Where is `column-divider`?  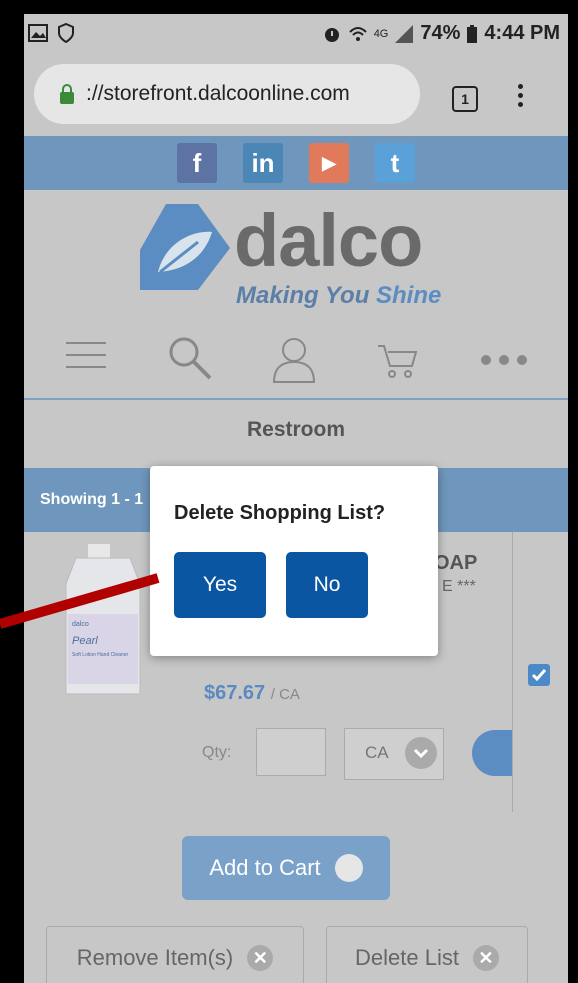 column-divider is located at coordinates (512, 672).